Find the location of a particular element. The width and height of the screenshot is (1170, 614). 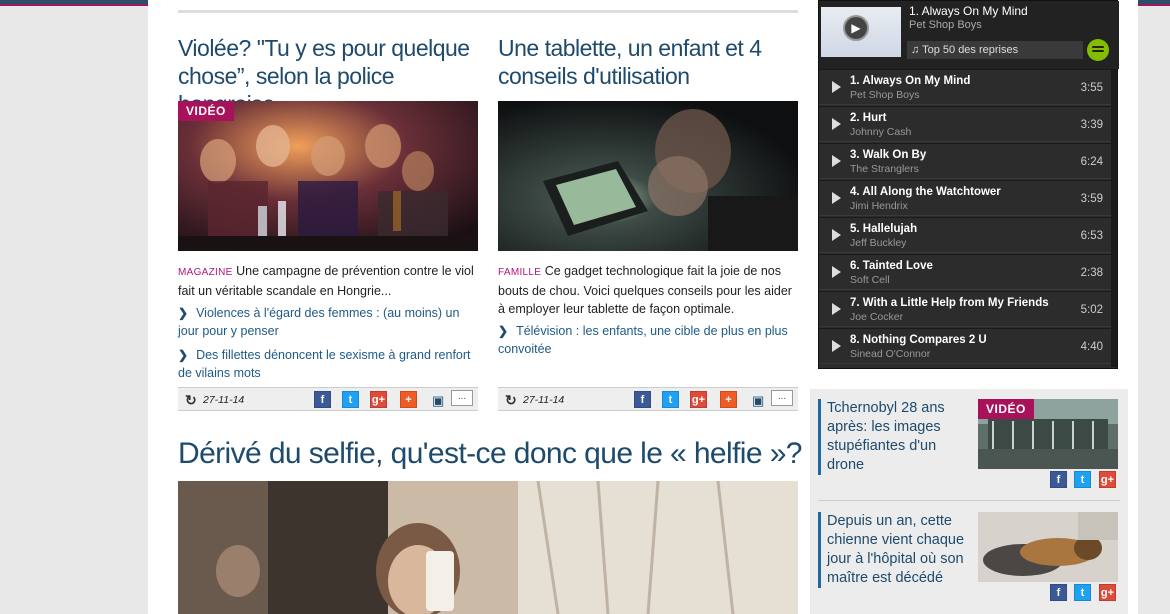

playlist-scrollbar is located at coordinates (1114, 218).